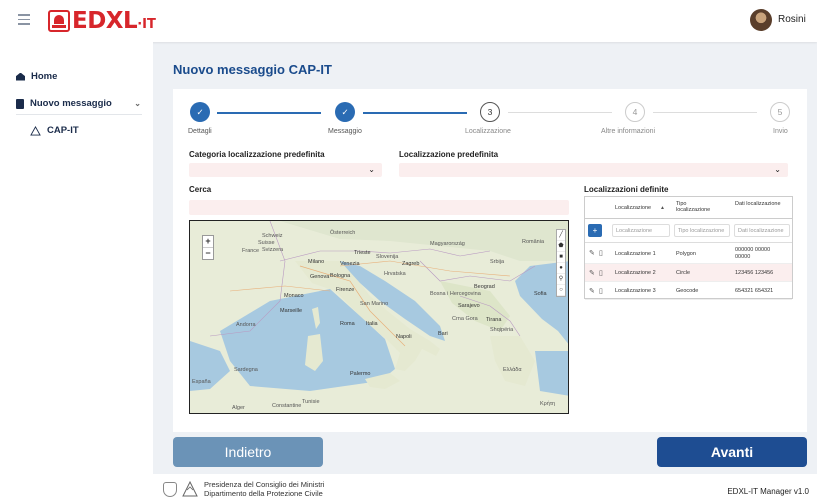 Image resolution: width=817 pixels, height=504 pixels. I want to click on predefined-select: ⌄, so click(593, 170).